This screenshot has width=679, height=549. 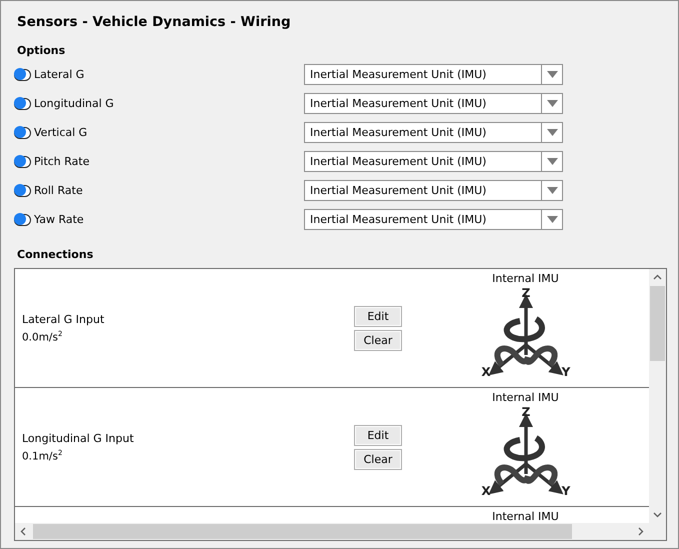 What do you see at coordinates (43, 455) in the screenshot?
I see `input-value: 0.1m/s$^{2}$` at bounding box center [43, 455].